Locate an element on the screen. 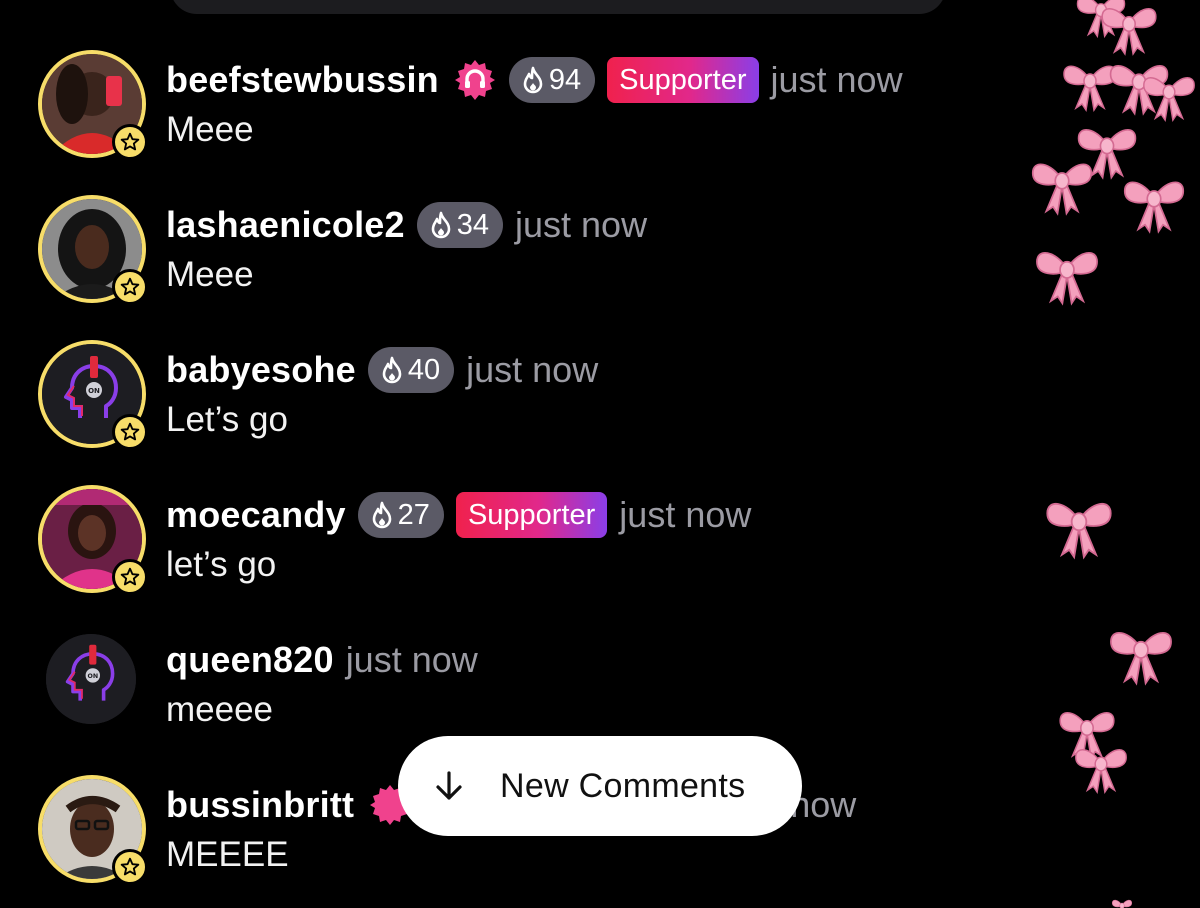 This screenshot has width=1200, height=908. new-comments-button: New Comments is located at coordinates (600, 786).